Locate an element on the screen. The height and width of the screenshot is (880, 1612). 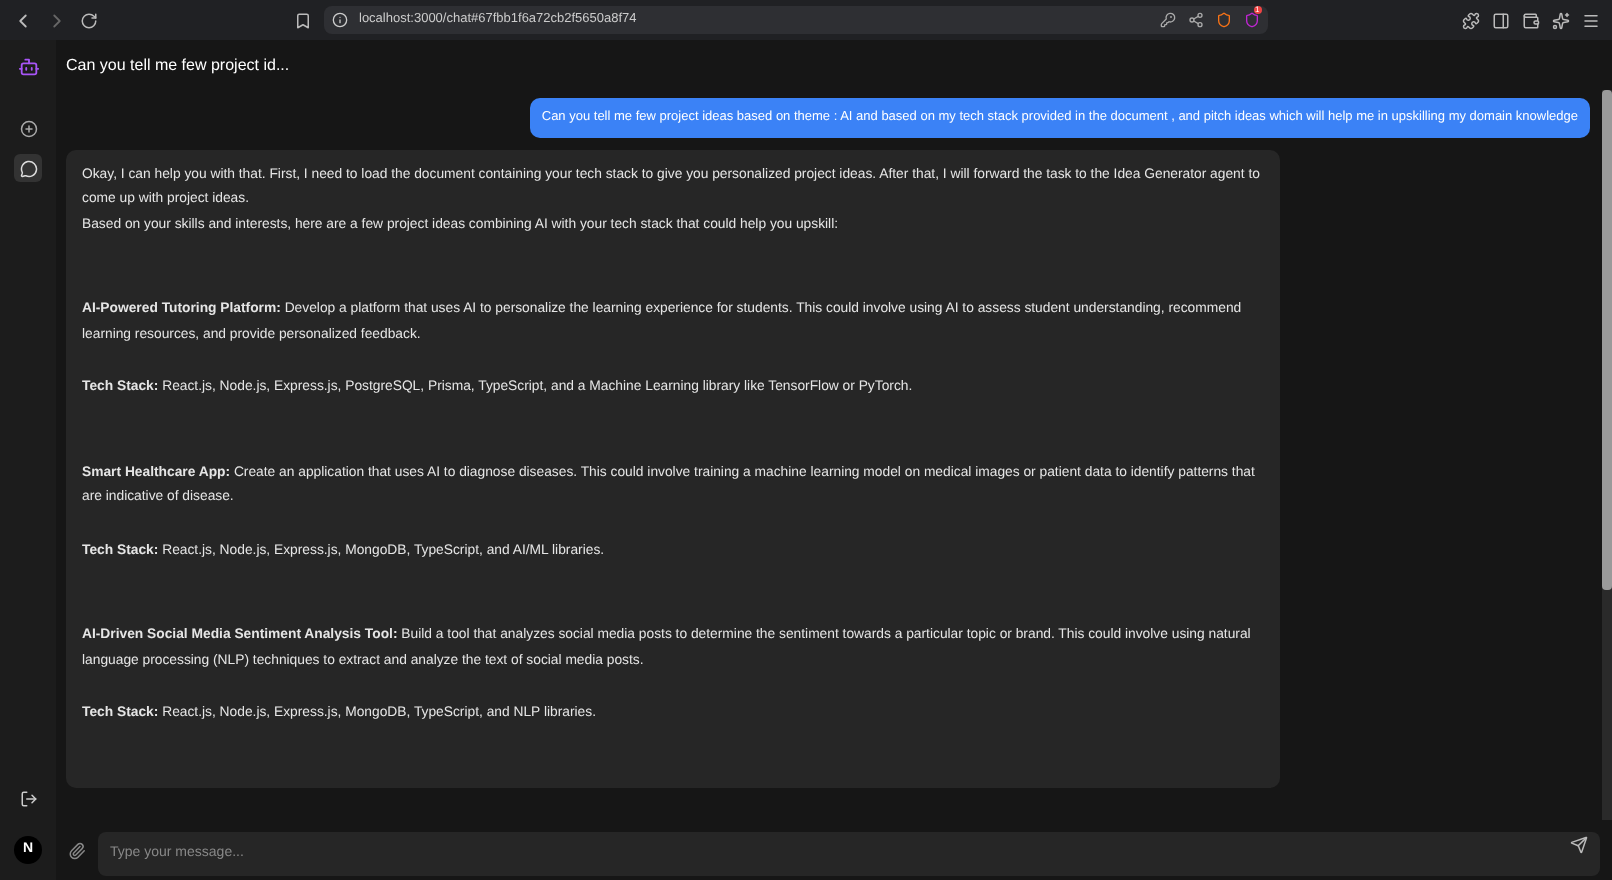
sidebar-toggle-icon is located at coordinates (1501, 20).